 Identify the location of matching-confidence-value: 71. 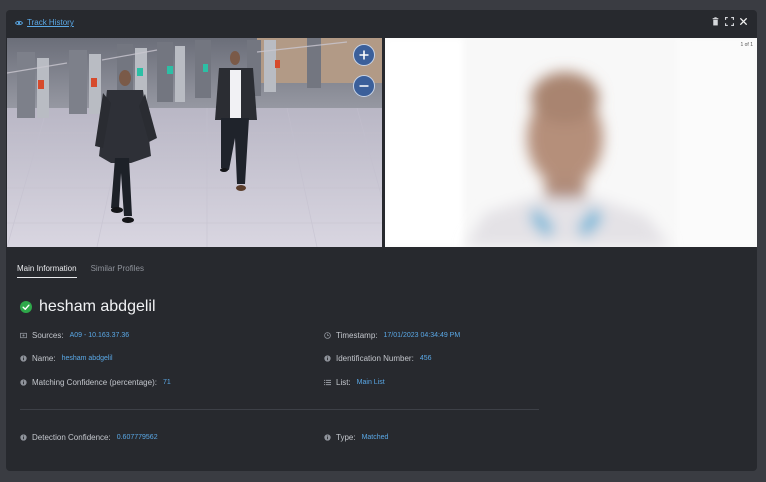
(166, 382).